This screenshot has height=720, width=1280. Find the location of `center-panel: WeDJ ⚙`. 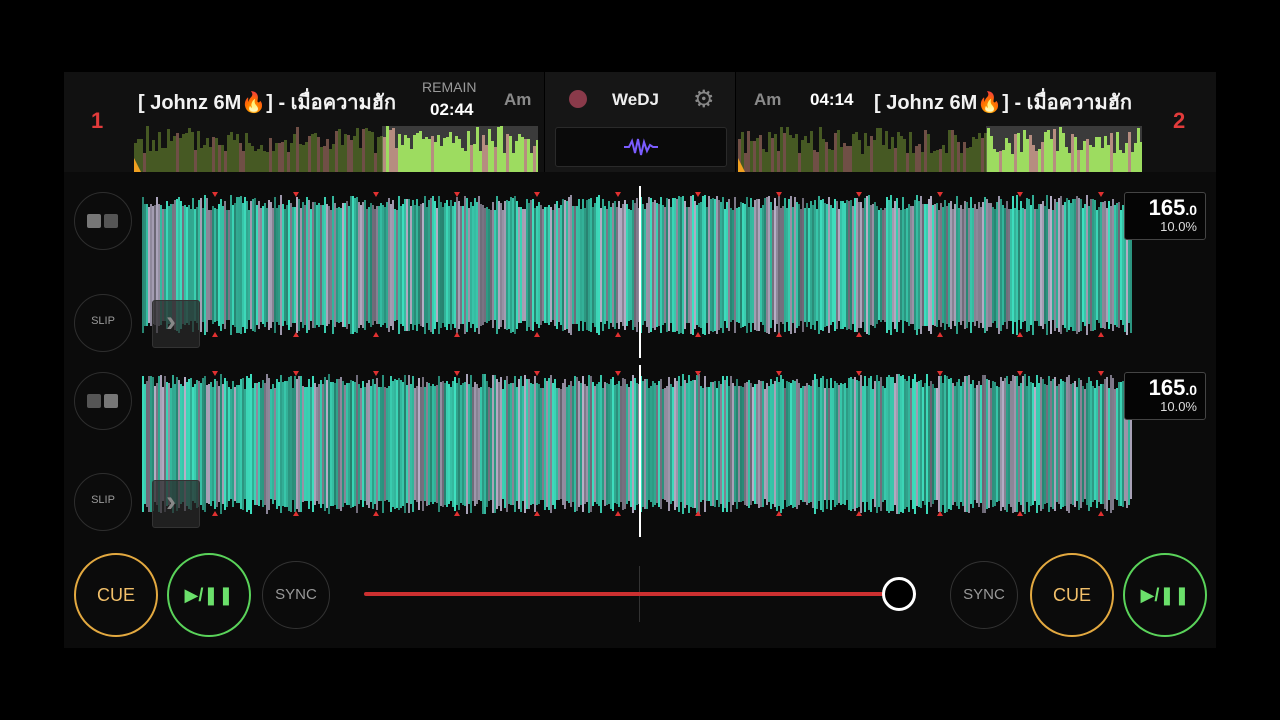

center-panel: WeDJ ⚙ is located at coordinates (640, 122).